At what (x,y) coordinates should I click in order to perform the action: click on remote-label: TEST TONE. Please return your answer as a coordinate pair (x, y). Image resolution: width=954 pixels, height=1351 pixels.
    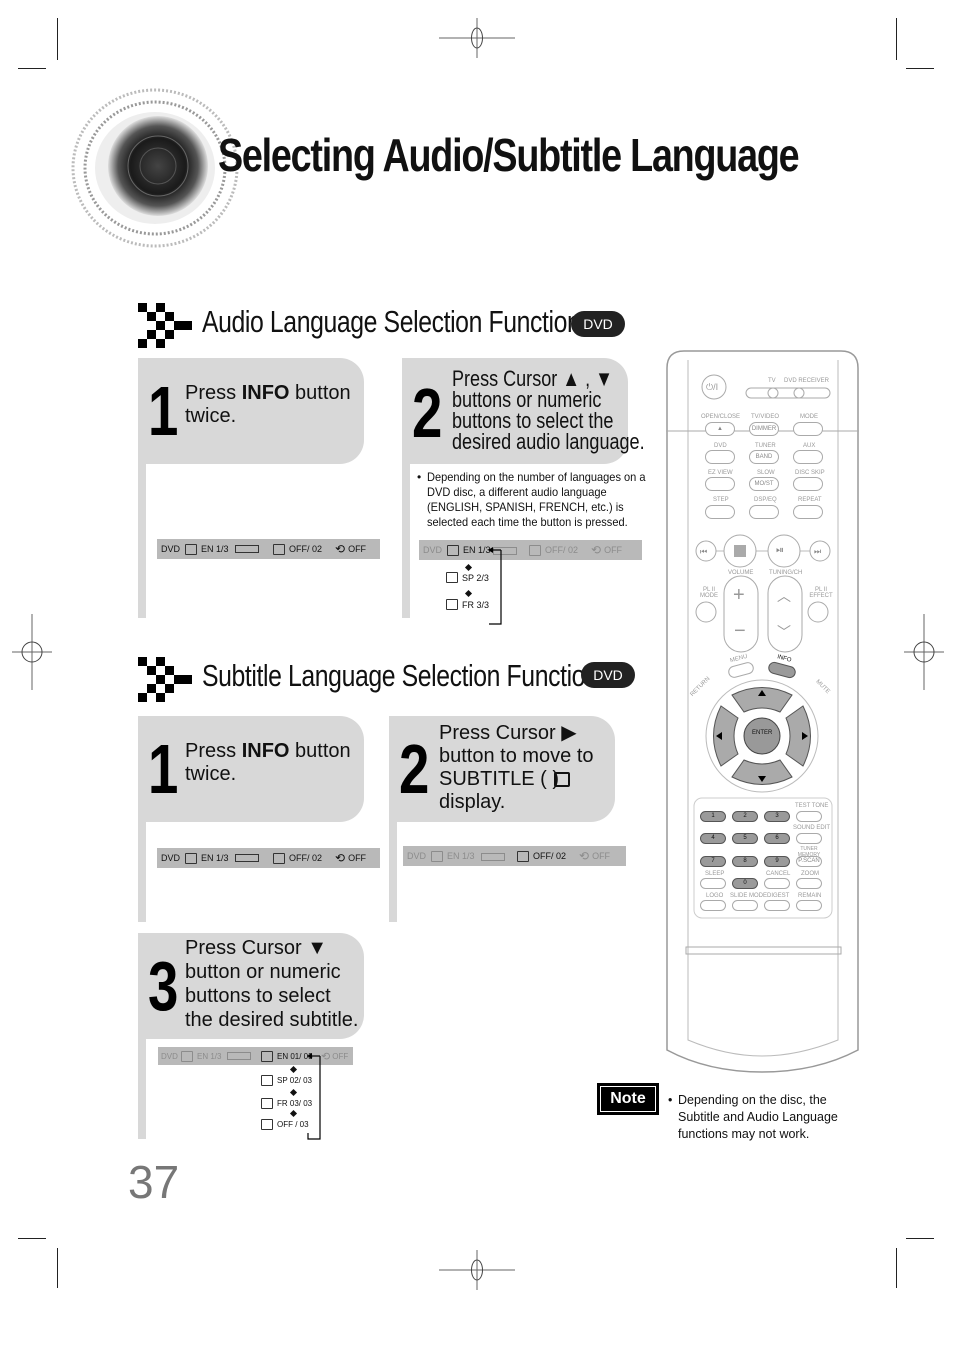
    Looking at the image, I should click on (812, 806).